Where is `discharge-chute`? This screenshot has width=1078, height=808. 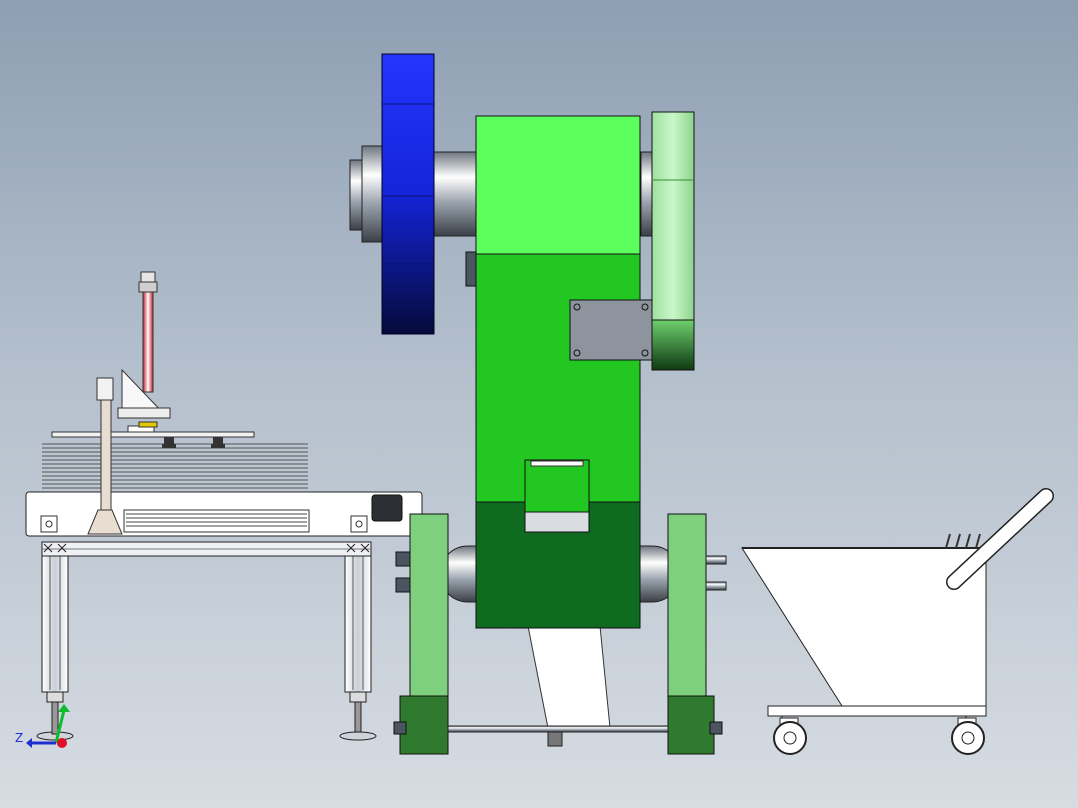 discharge-chute is located at coordinates (569, 677).